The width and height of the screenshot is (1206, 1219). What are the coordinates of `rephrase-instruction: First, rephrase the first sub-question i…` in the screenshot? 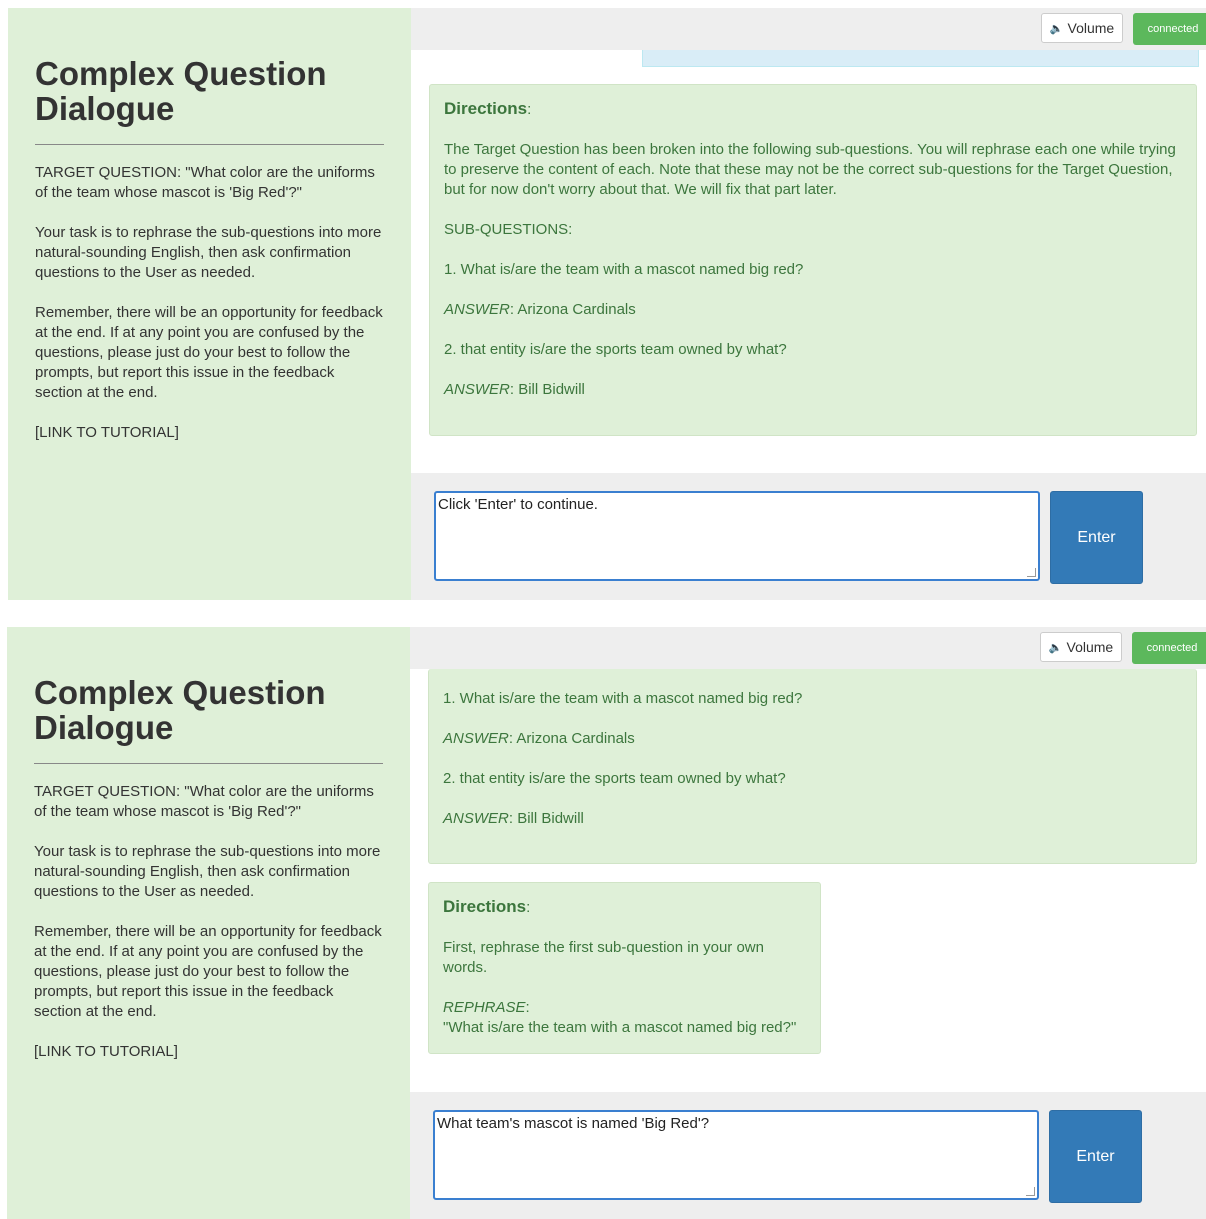 It's located at (603, 957).